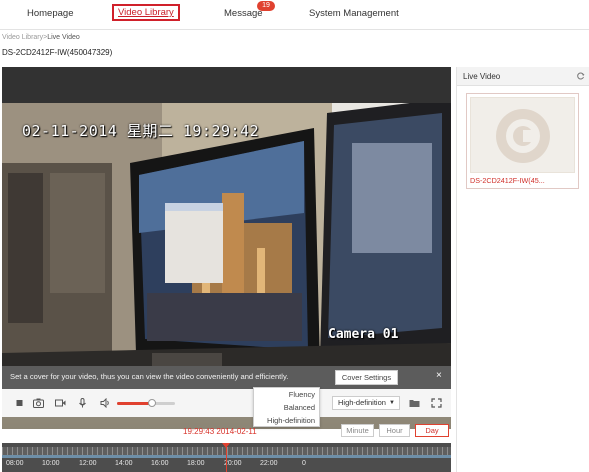 Image resolution: width=589 pixels, height=472 pixels. Describe the element at coordinates (581, 76) in the screenshot. I see `refresh-icon` at that location.